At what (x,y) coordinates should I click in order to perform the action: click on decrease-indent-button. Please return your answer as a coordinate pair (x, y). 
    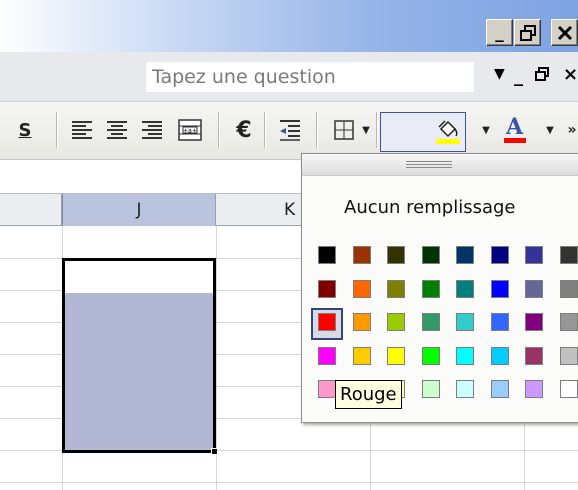
    Looking at the image, I should click on (290, 130).